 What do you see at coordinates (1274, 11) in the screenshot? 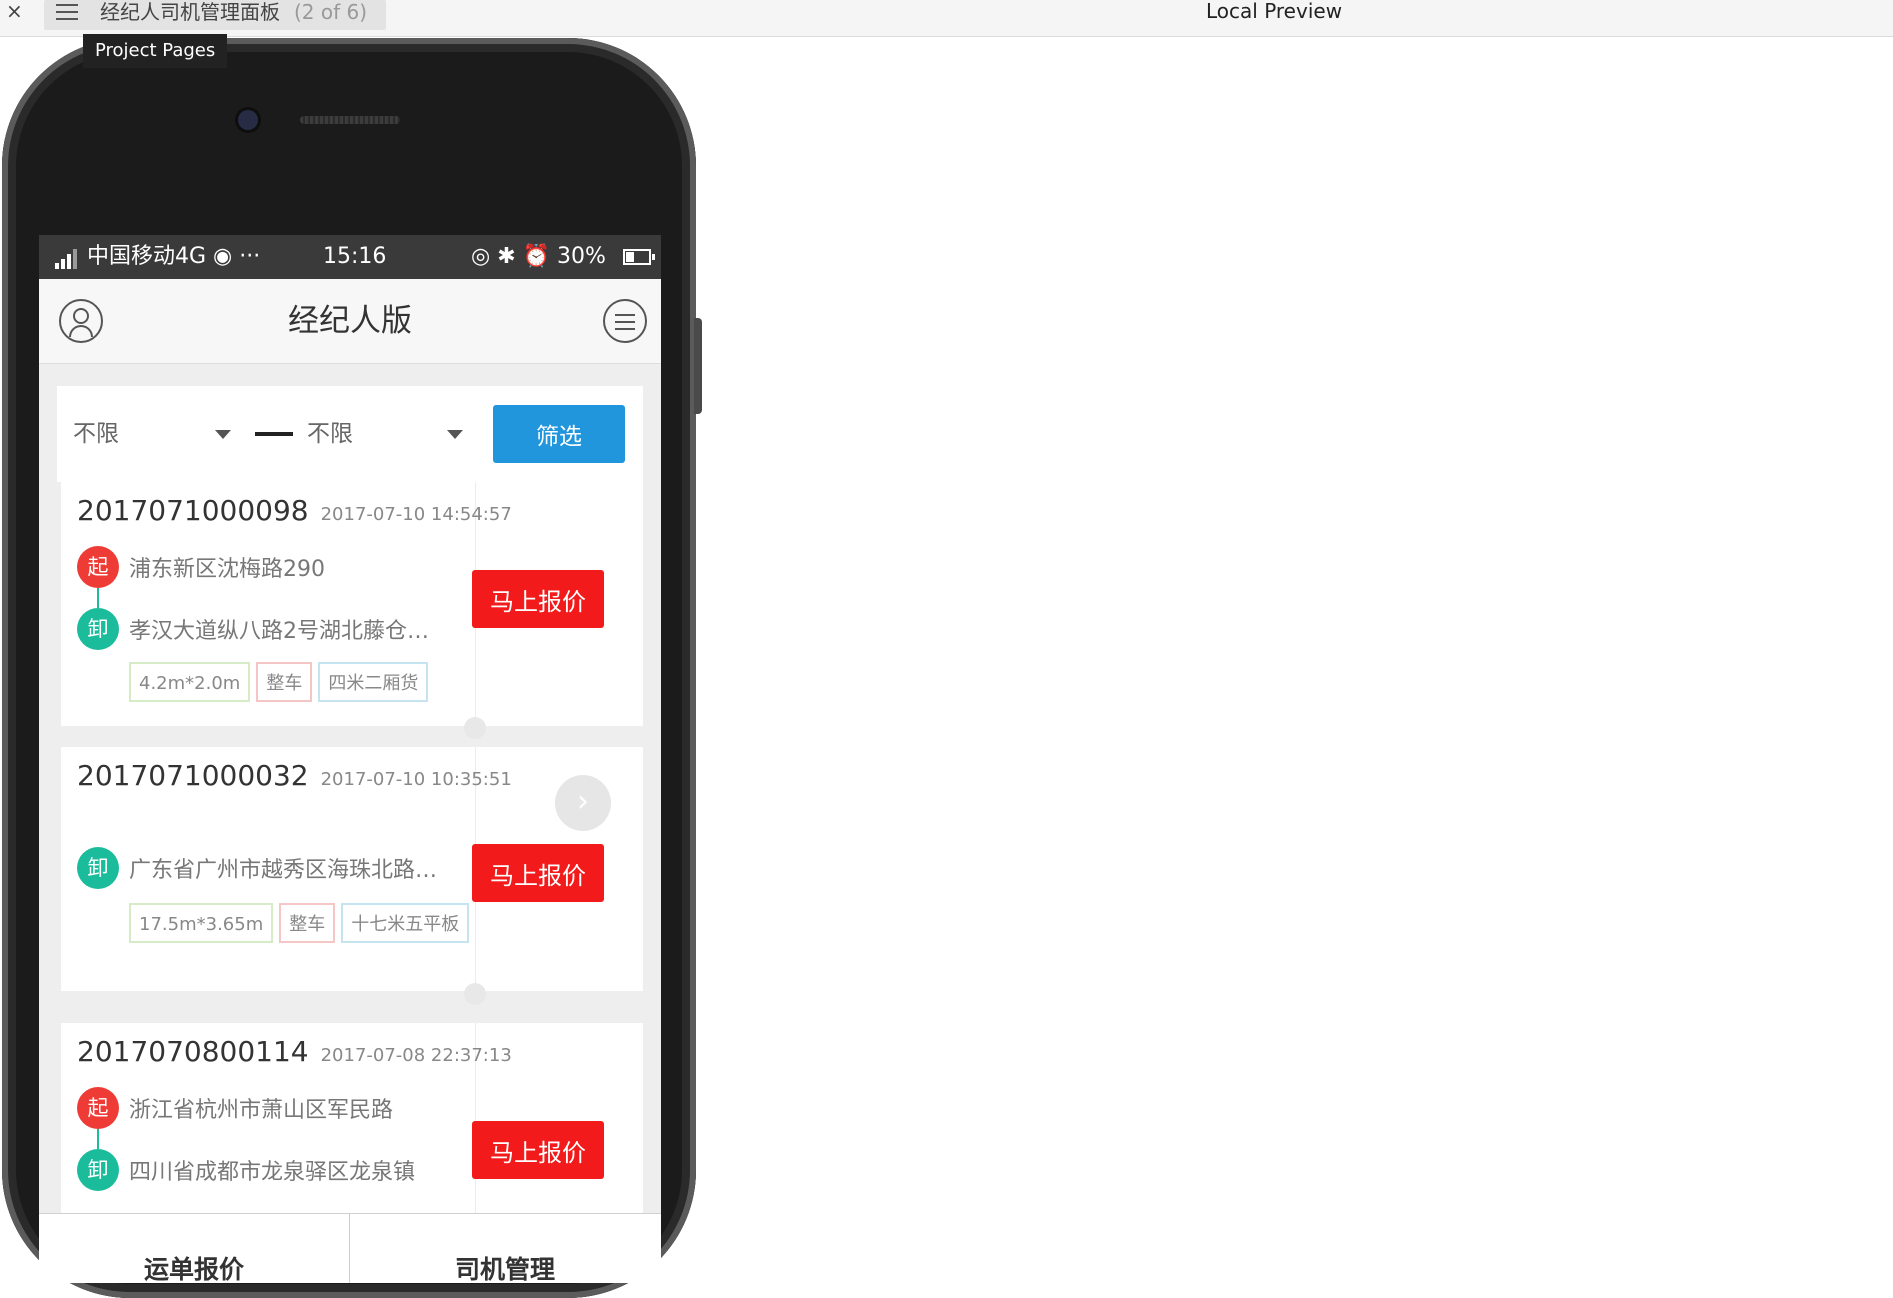
I see `preview-title: Local Preview` at bounding box center [1274, 11].